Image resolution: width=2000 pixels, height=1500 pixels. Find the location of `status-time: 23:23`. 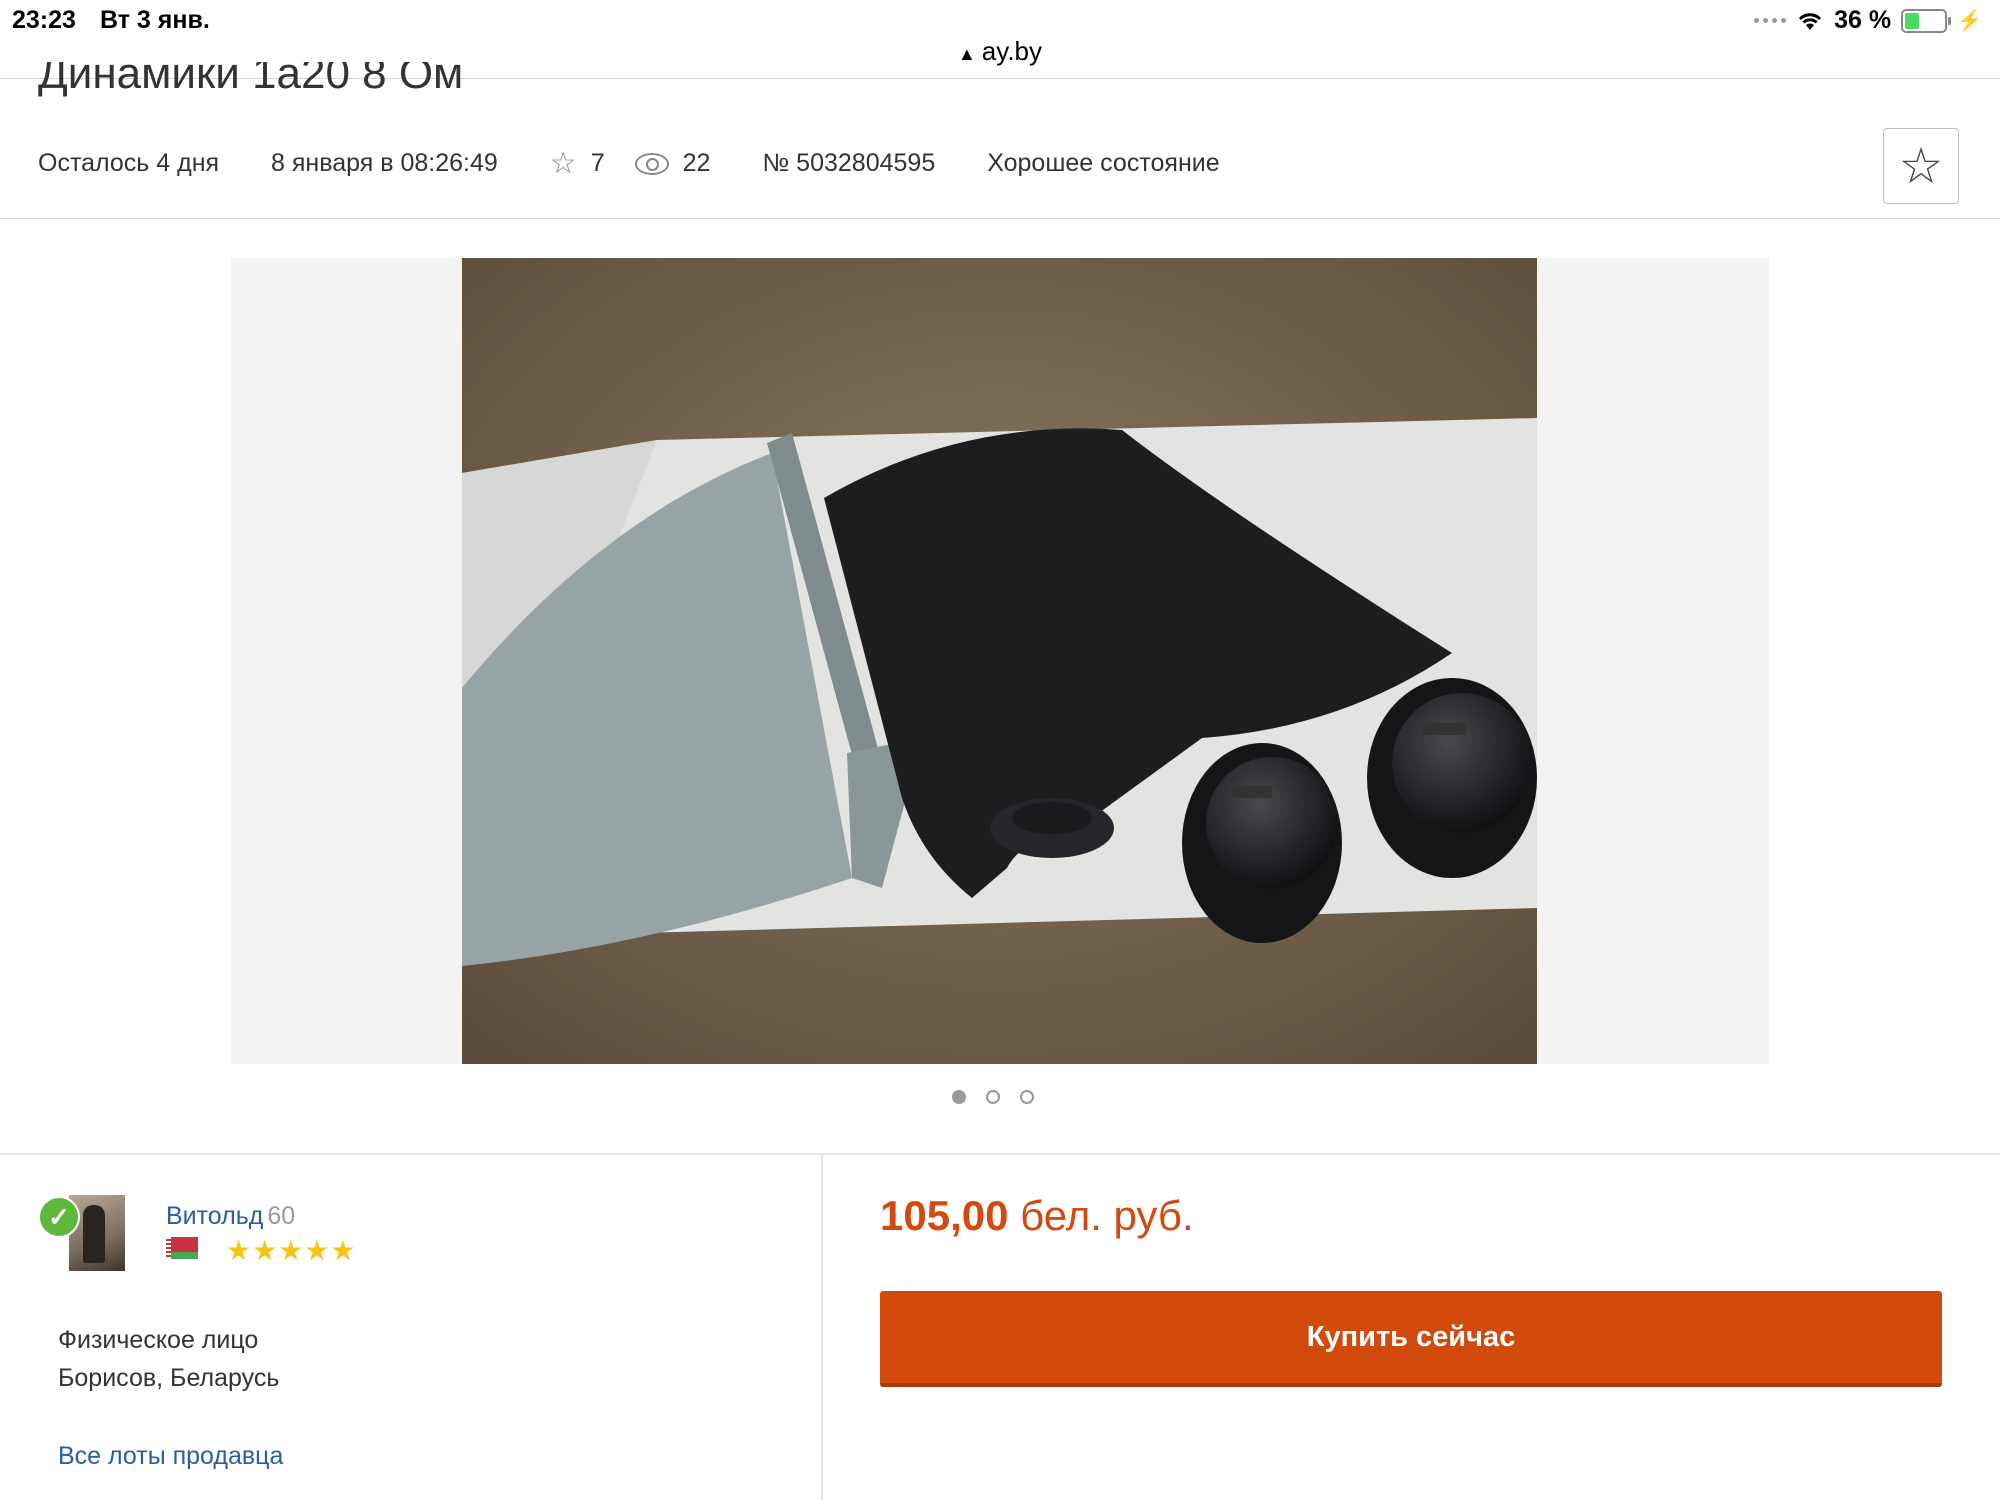

status-time: 23:23 is located at coordinates (44, 20).